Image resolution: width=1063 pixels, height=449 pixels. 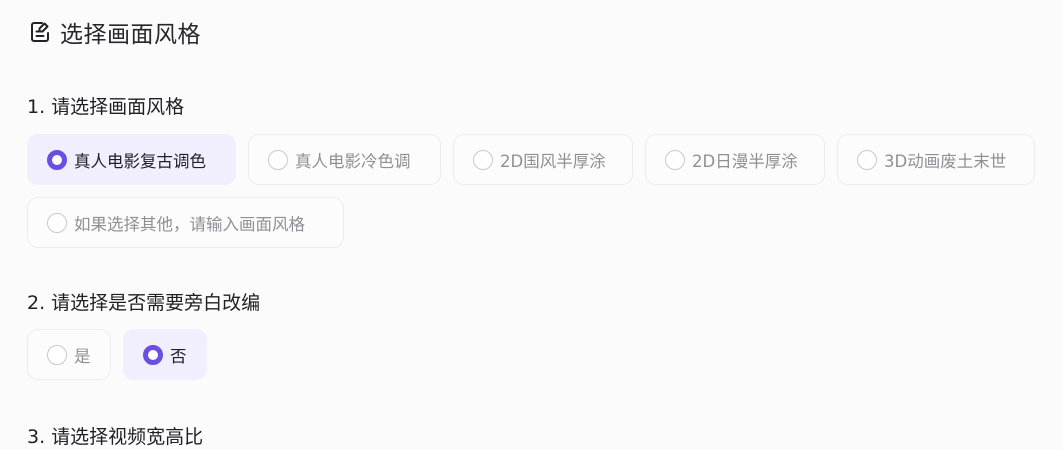 I want to click on page-header: 选择画面风格, so click(x=114, y=32).